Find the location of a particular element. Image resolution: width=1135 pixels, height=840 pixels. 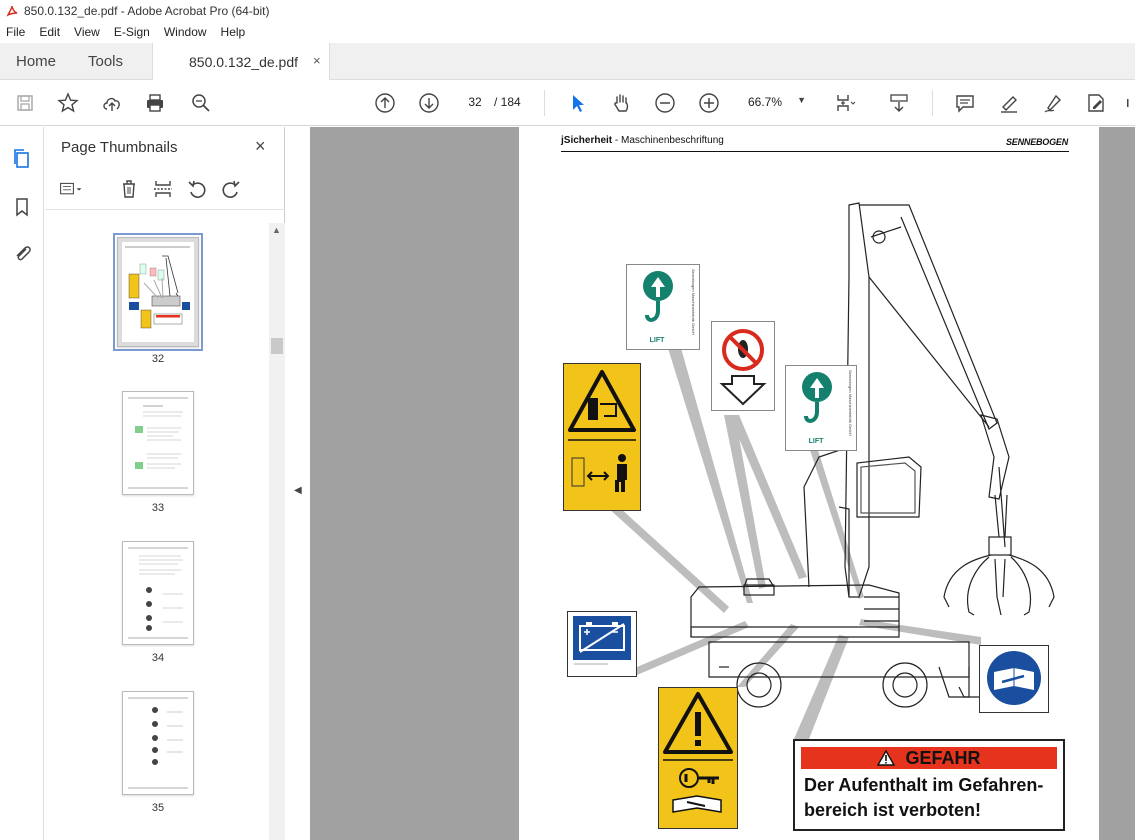

star-icon is located at coordinates (68, 102).